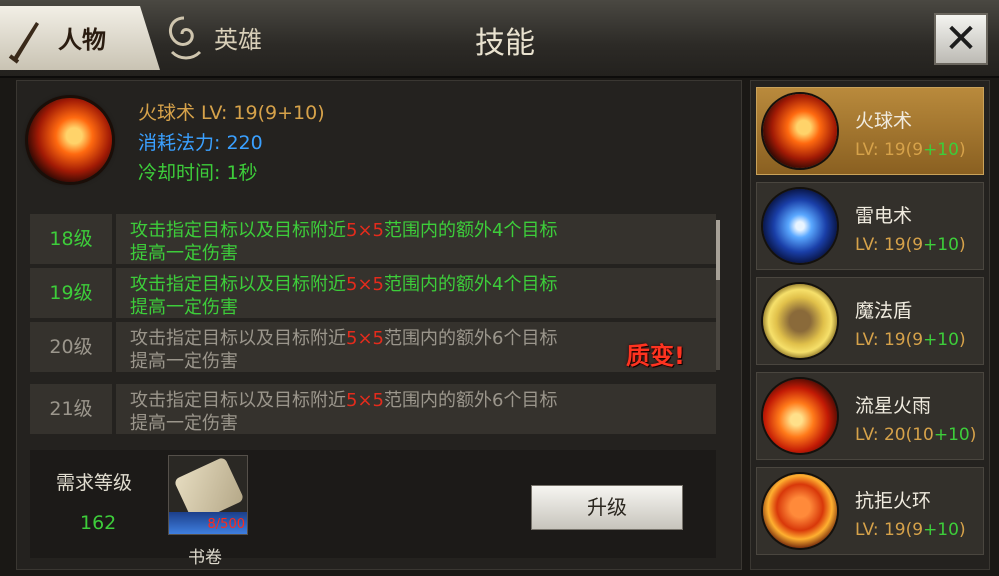 Image resolution: width=999 pixels, height=576 pixels. What do you see at coordinates (607, 507) in the screenshot?
I see `upgrade-button: 升级` at bounding box center [607, 507].